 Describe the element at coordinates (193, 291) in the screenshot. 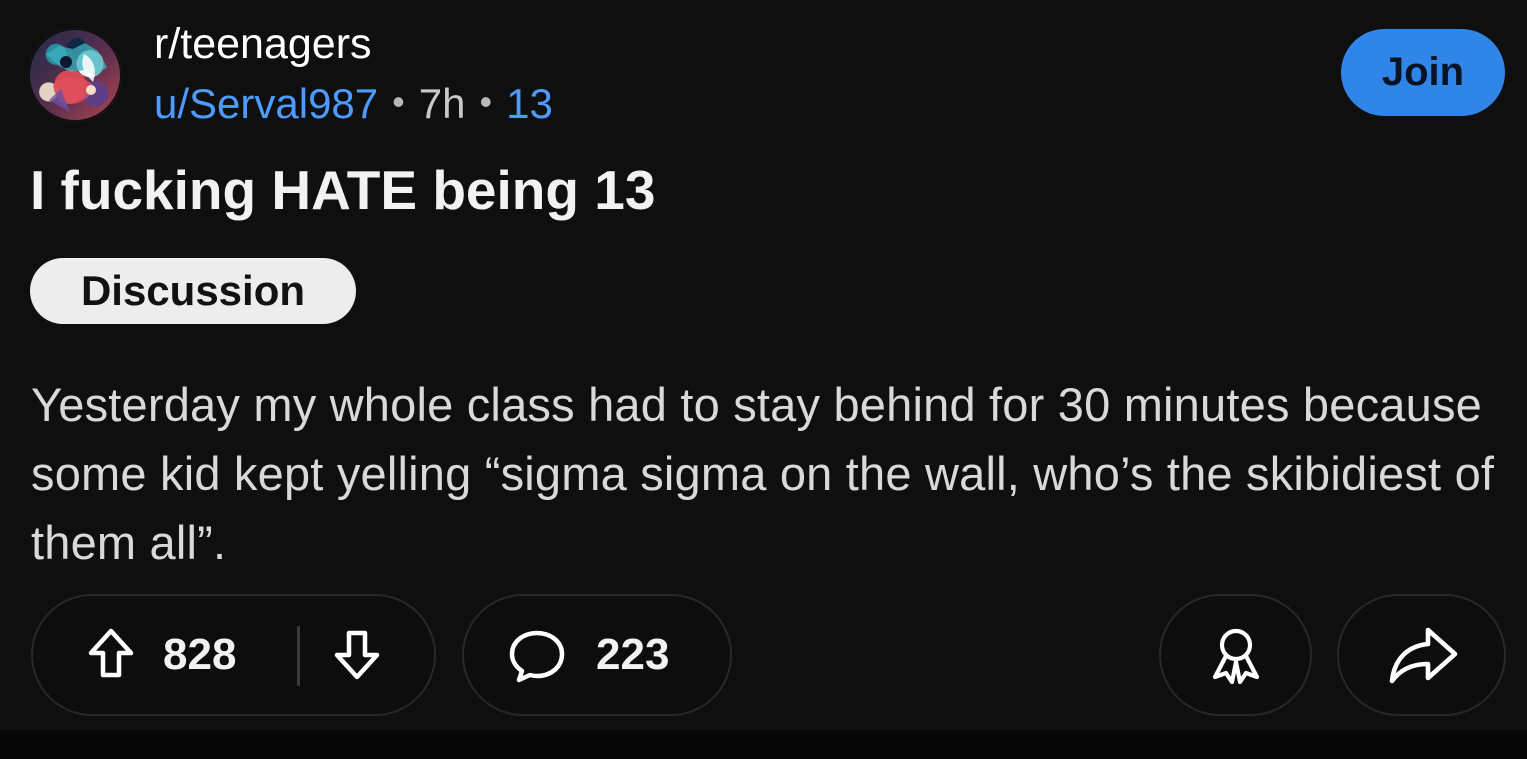

I see `post-flair-badge: Discussion` at that location.